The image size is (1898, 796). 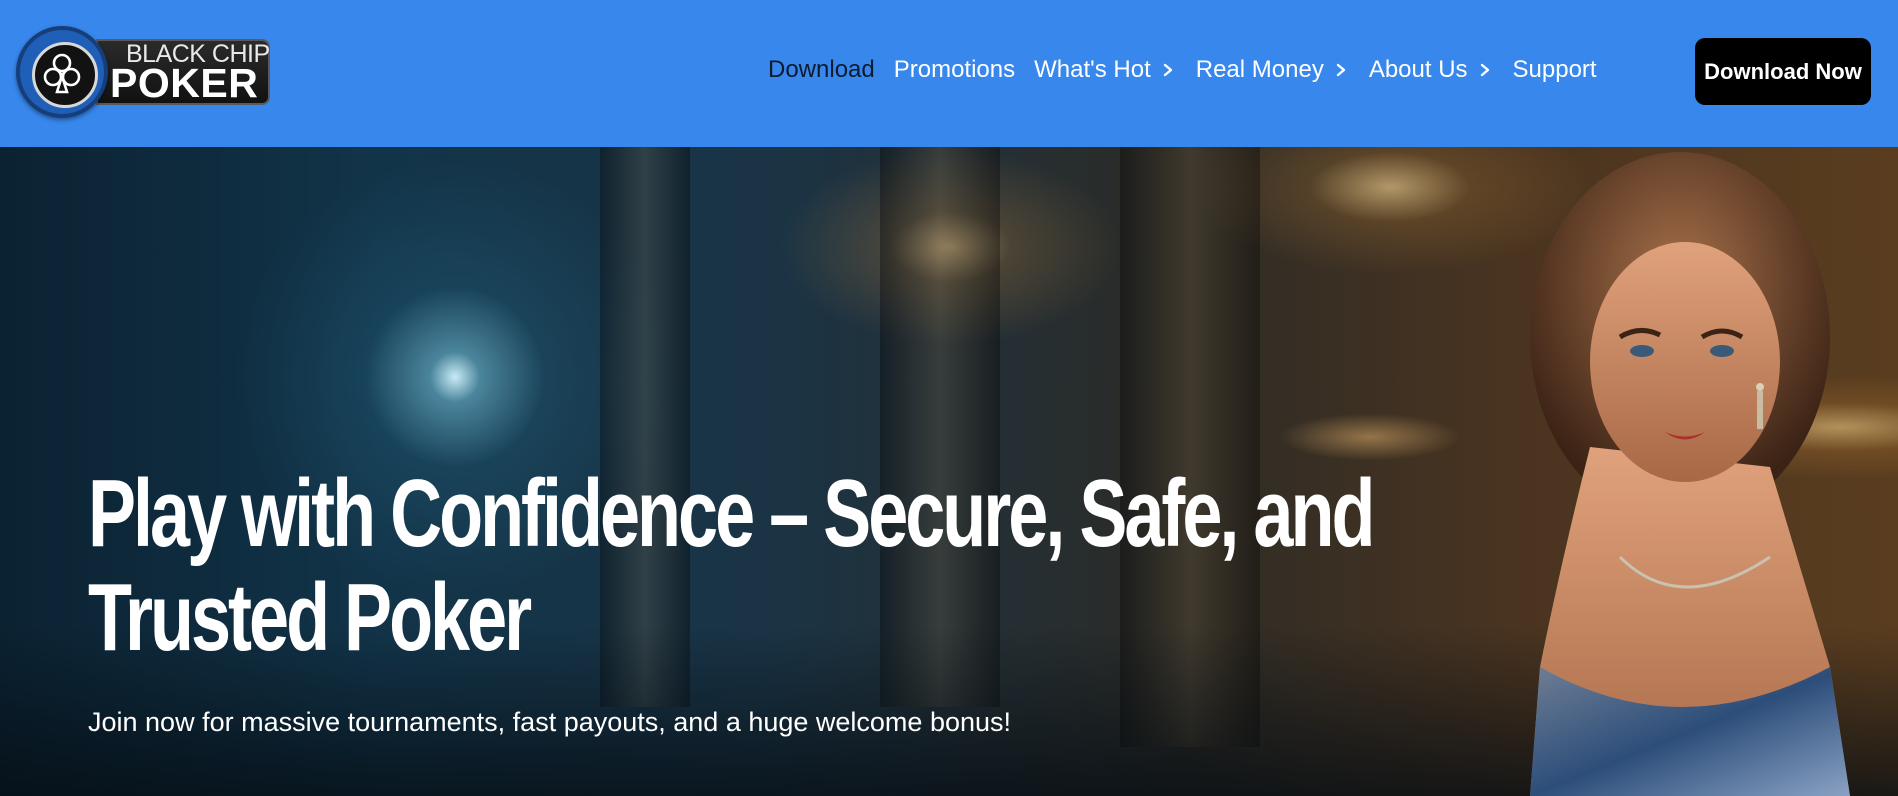 I want to click on club-chip-icon, so click(x=62, y=72).